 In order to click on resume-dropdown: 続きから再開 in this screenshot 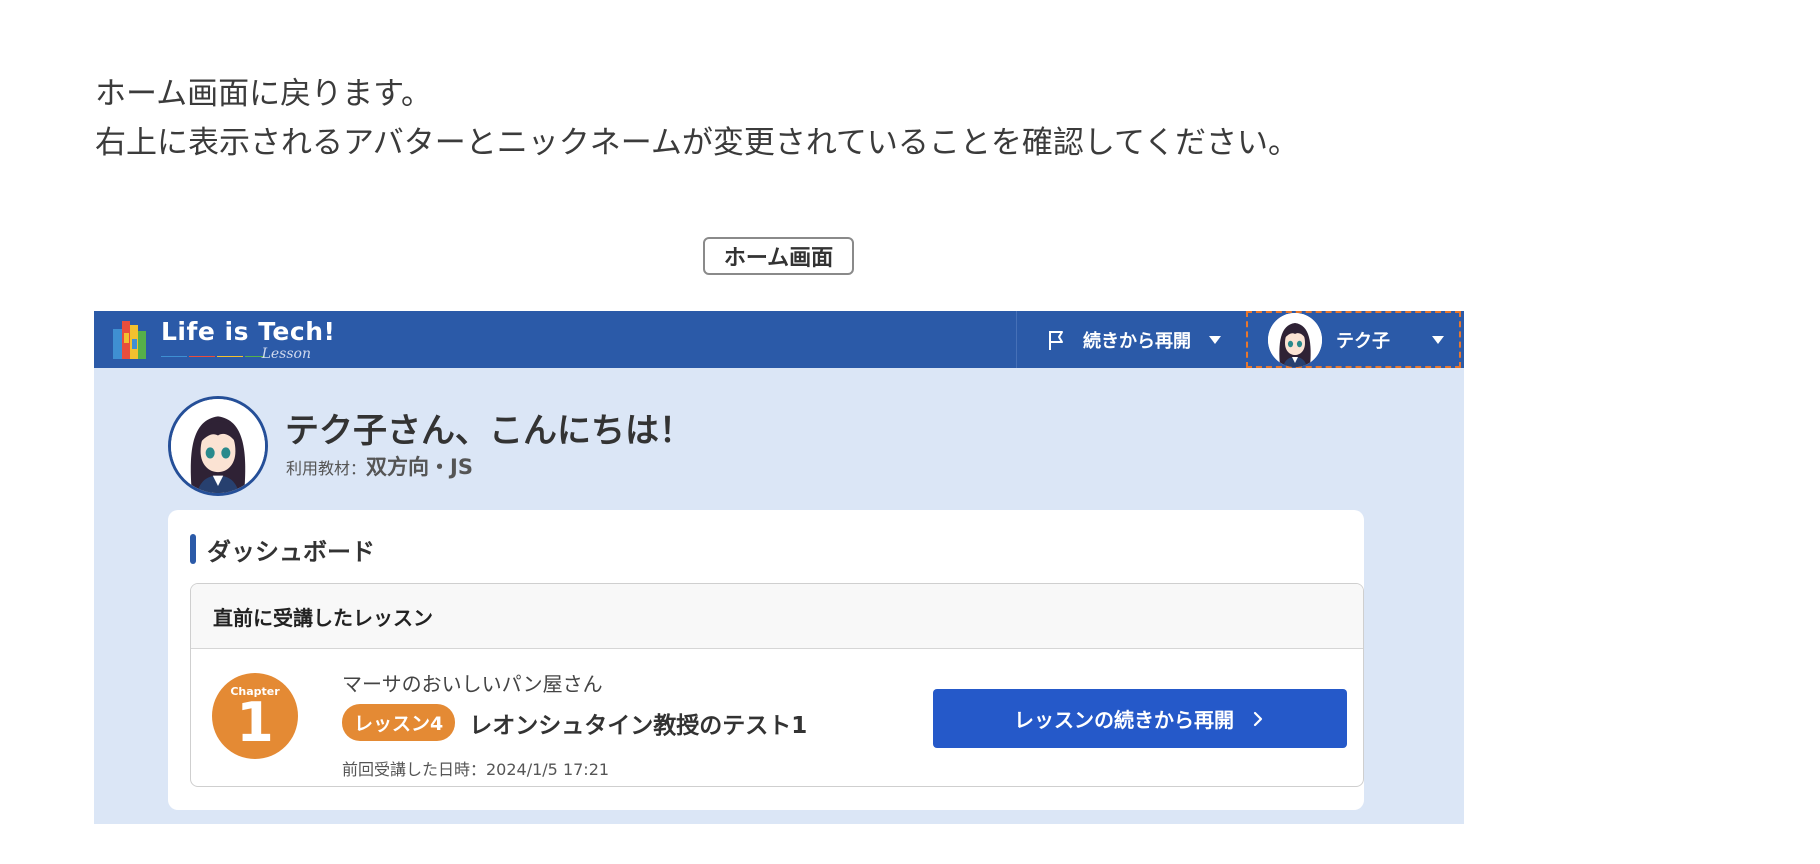, I will do `click(1129, 339)`.